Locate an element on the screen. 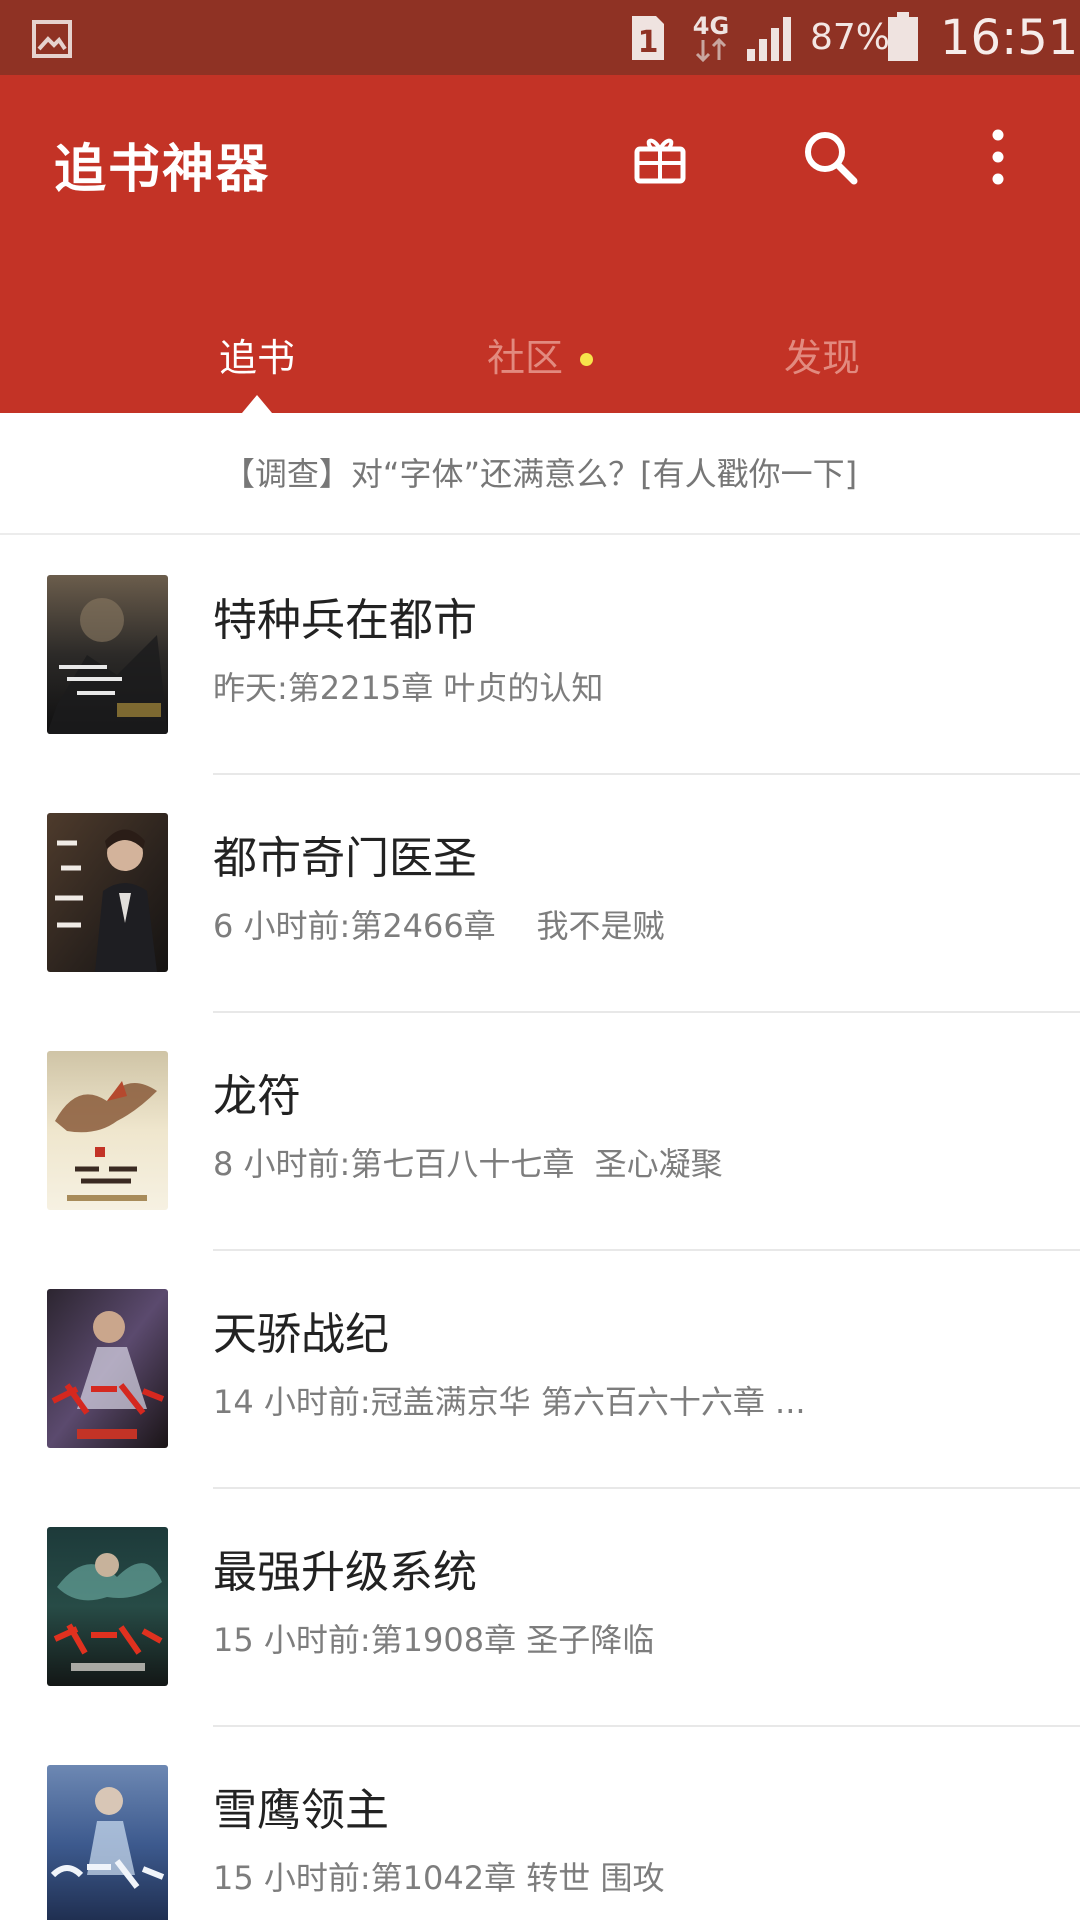 Image resolution: width=1080 pixels, height=1920 pixels. list-item: 特种兵在都市 昨天:第2215章 叶贞的认知 is located at coordinates (540, 656).